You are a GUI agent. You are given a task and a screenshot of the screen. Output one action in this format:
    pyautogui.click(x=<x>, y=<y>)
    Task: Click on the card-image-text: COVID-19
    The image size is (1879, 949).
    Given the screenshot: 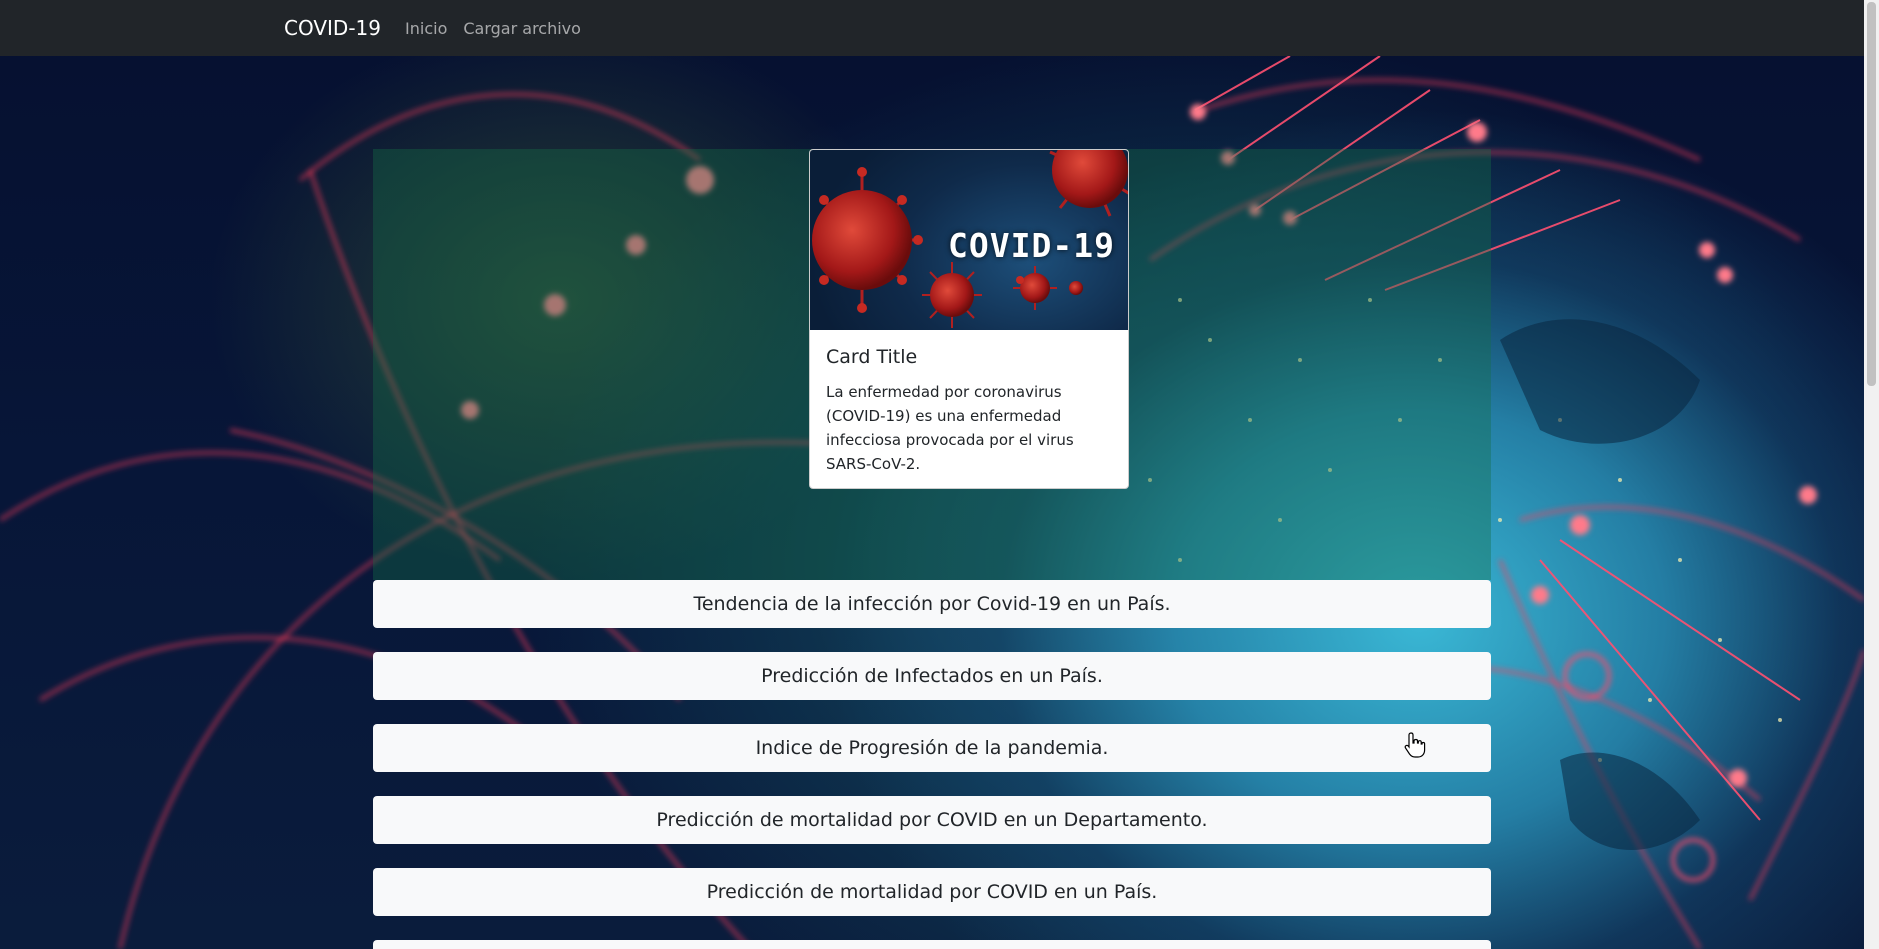 What is the action you would take?
    pyautogui.click(x=1031, y=245)
    